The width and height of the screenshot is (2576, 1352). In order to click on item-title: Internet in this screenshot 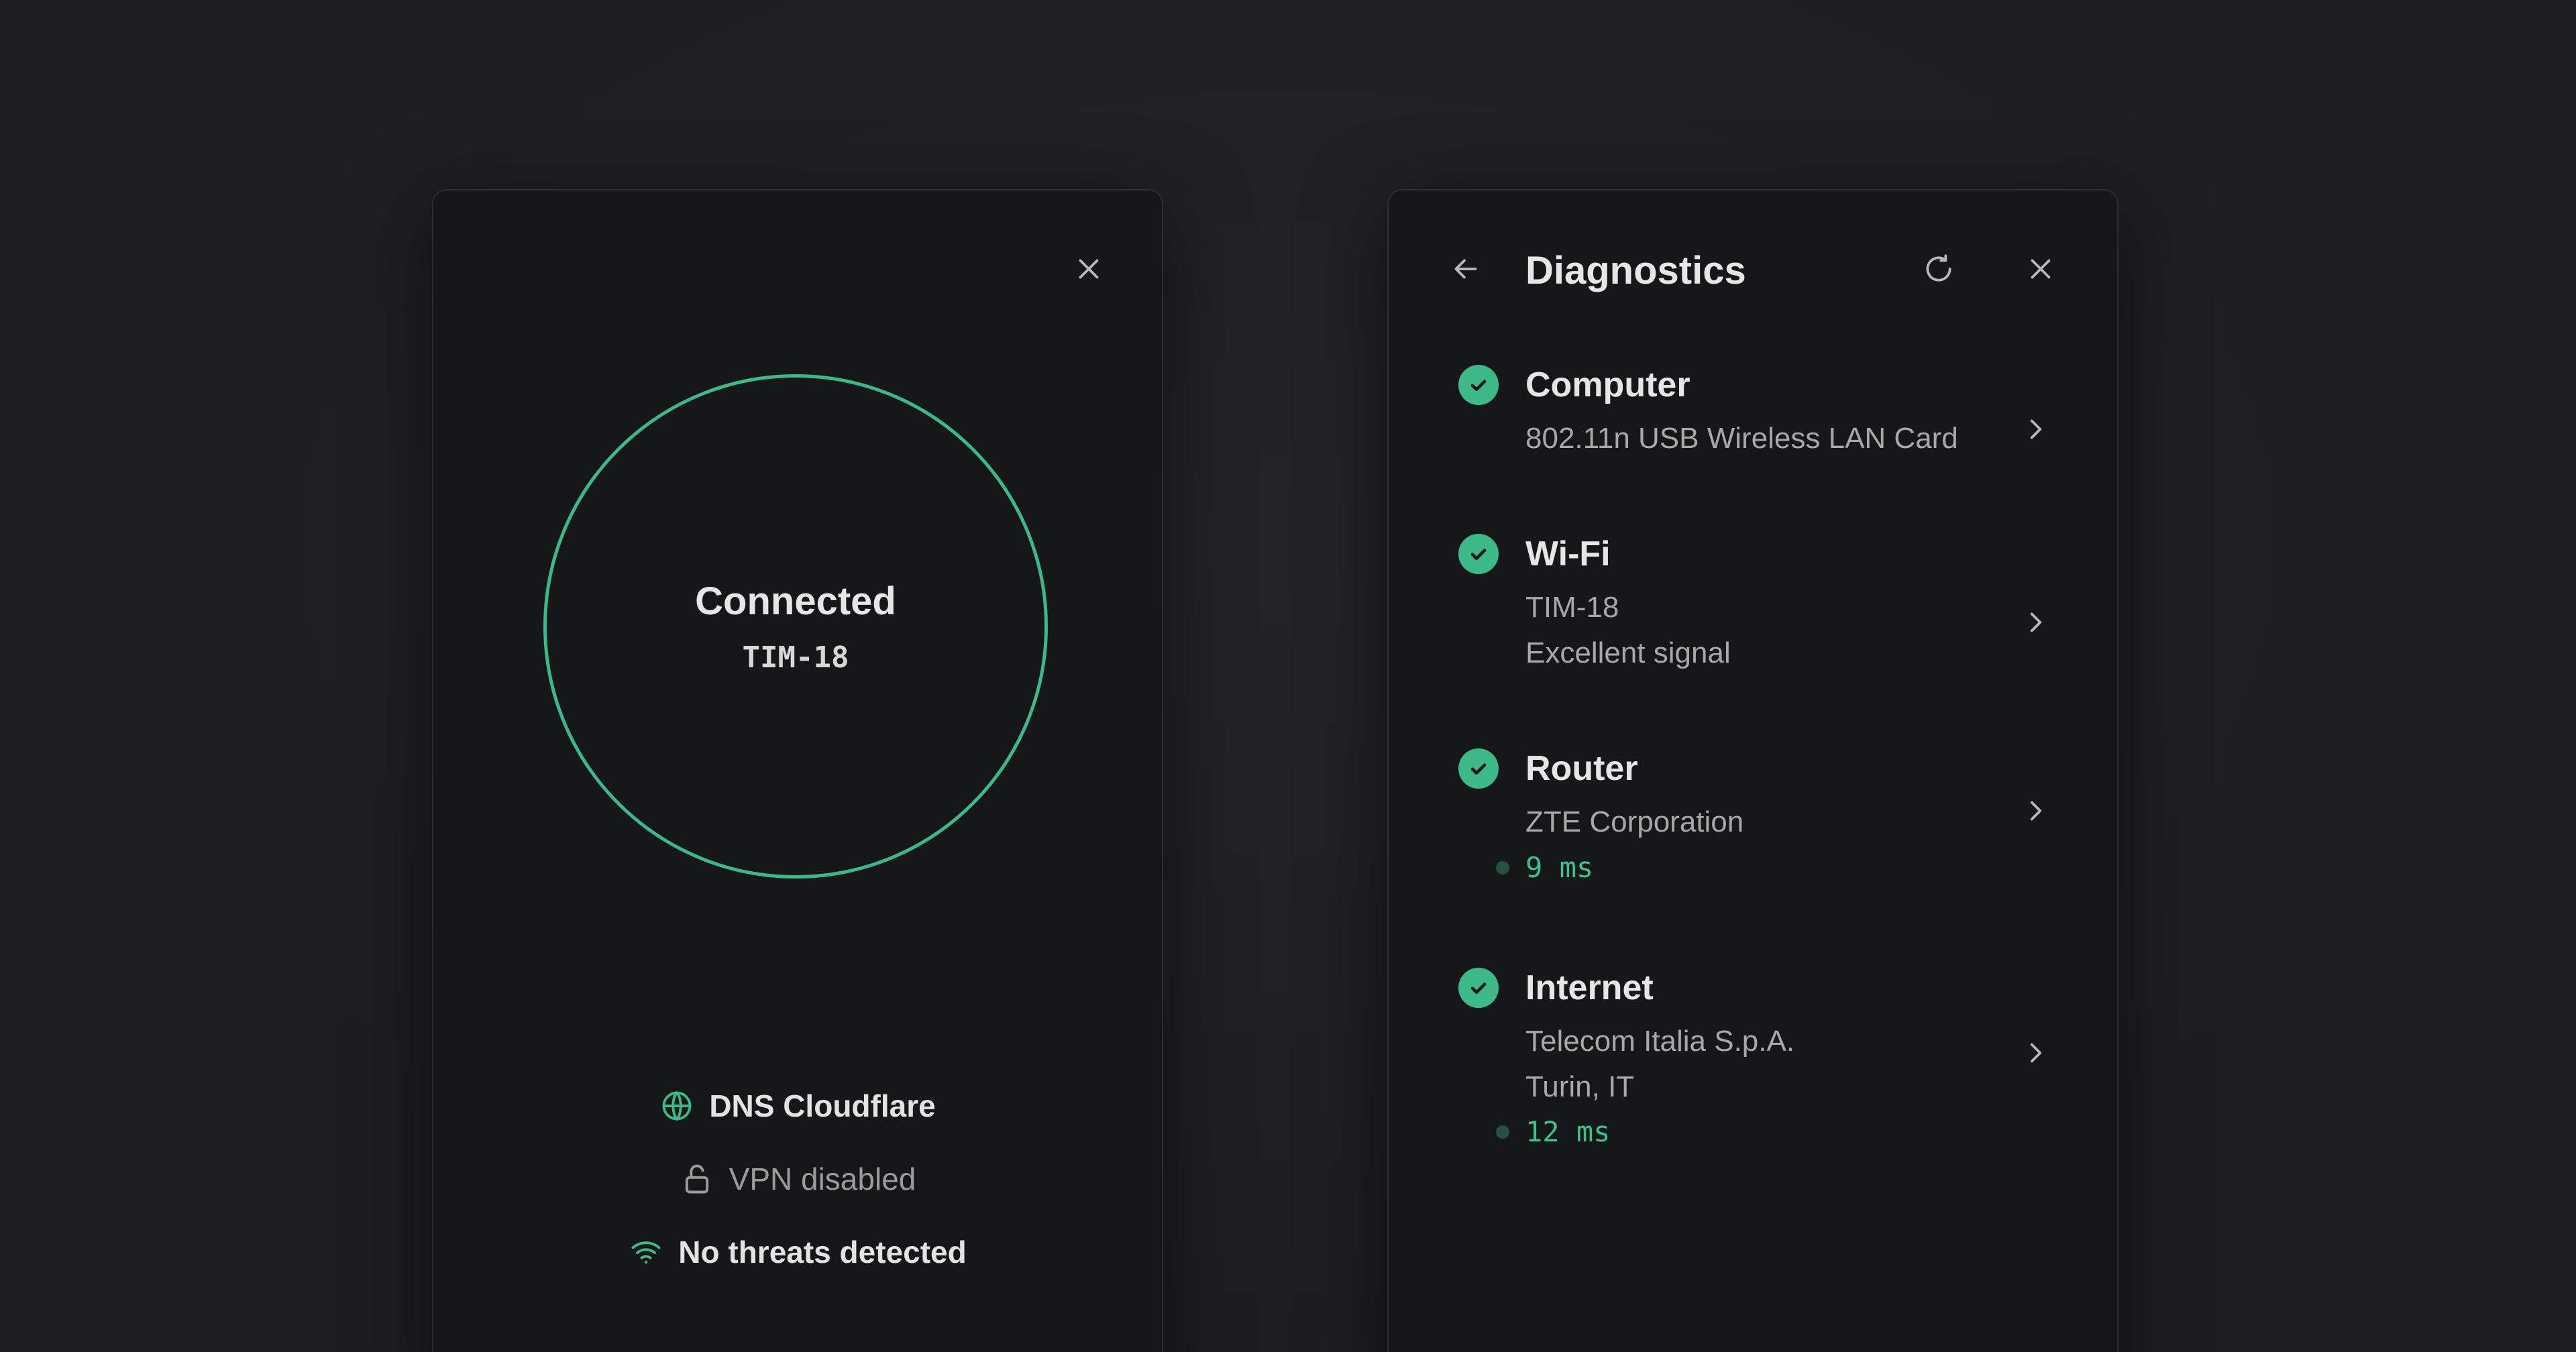, I will do `click(1589, 987)`.